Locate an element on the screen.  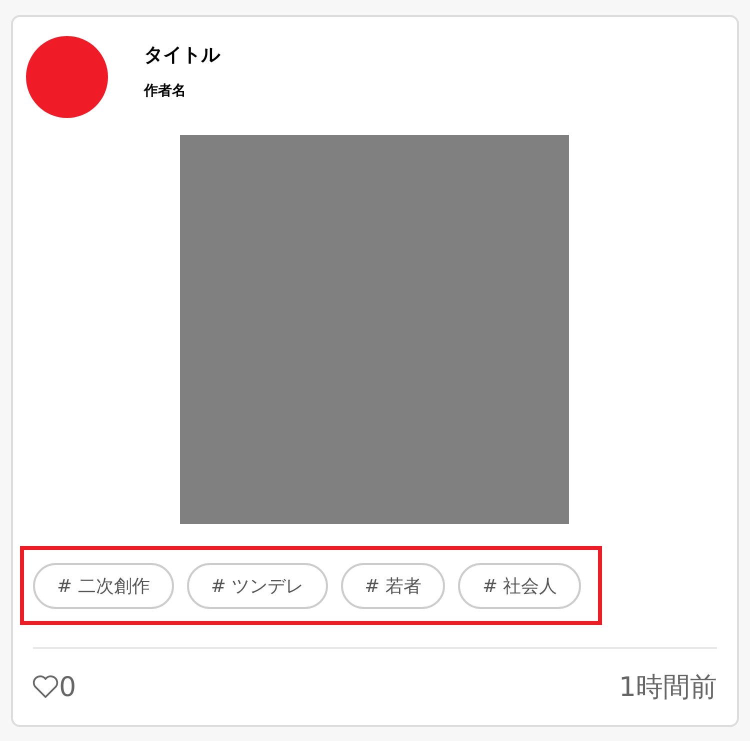
like-count: 0 is located at coordinates (67, 687).